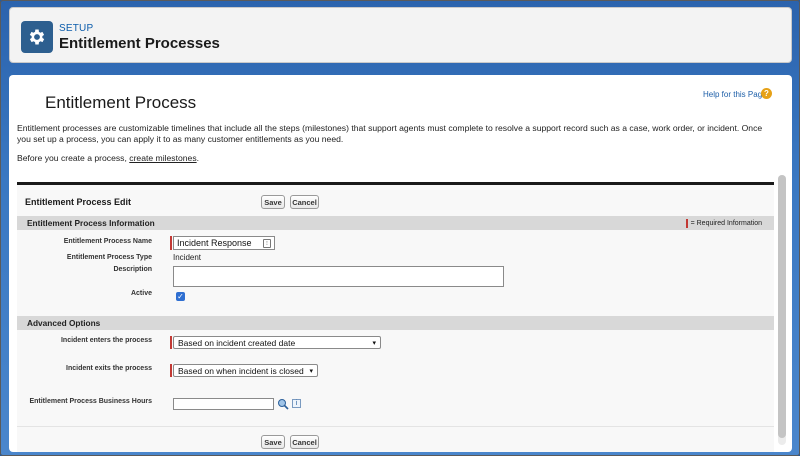  What do you see at coordinates (395, 426) in the screenshot?
I see `footer-divider` at bounding box center [395, 426].